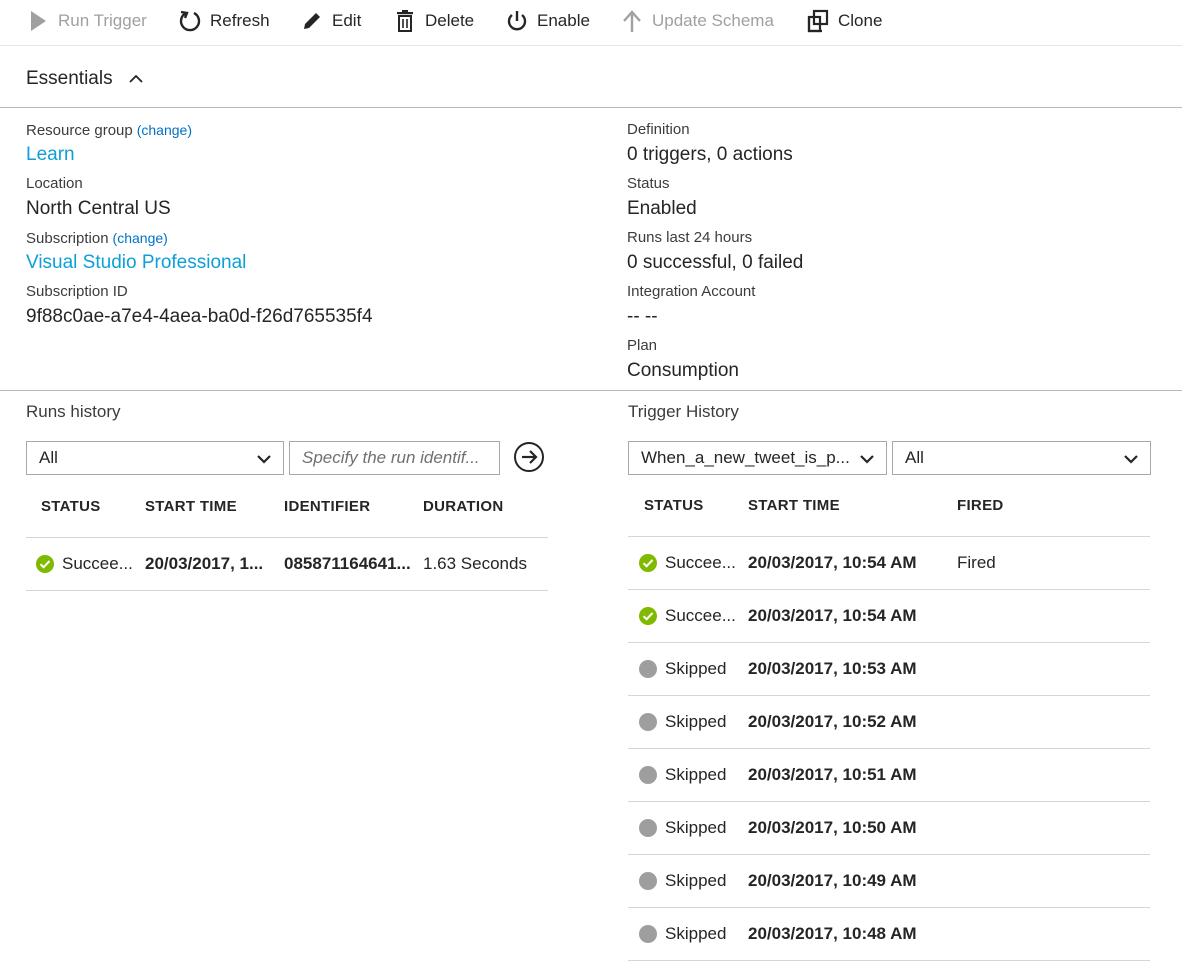 Image resolution: width=1182 pixels, height=967 pixels. I want to click on edit-button: Edit, so click(330, 21).